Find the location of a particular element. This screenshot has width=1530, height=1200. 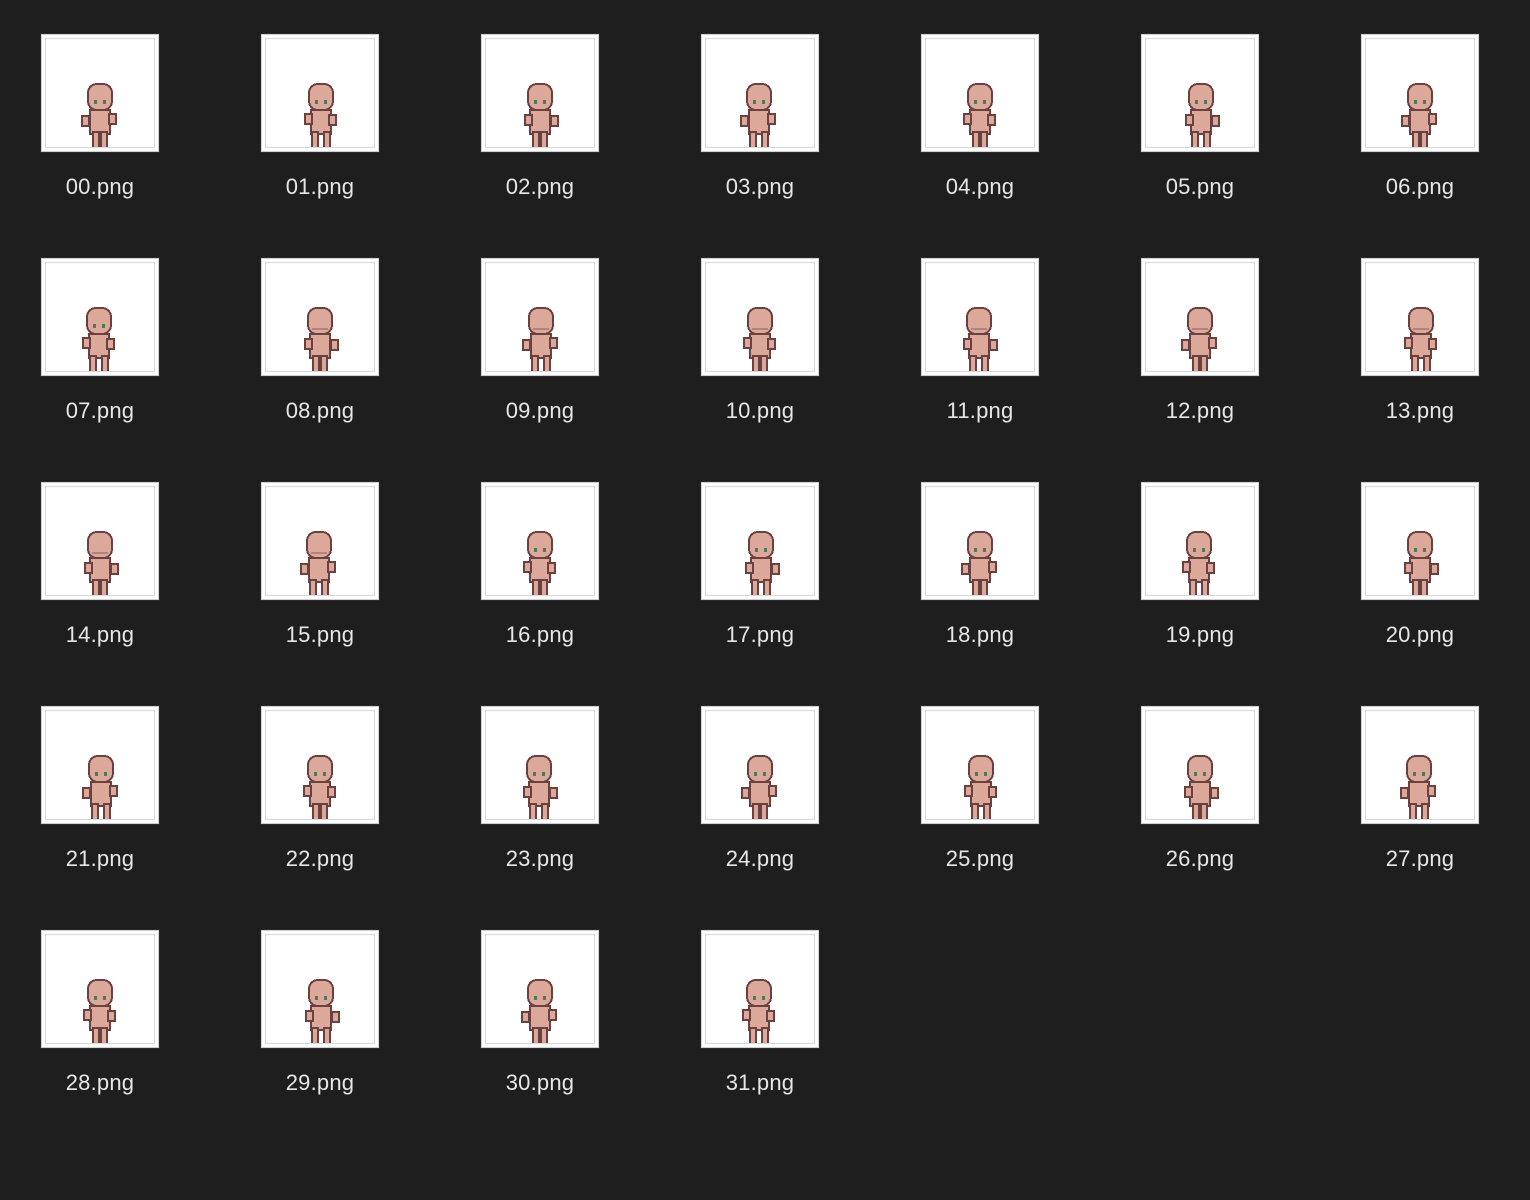

file-item: 04.png is located at coordinates (980, 102).